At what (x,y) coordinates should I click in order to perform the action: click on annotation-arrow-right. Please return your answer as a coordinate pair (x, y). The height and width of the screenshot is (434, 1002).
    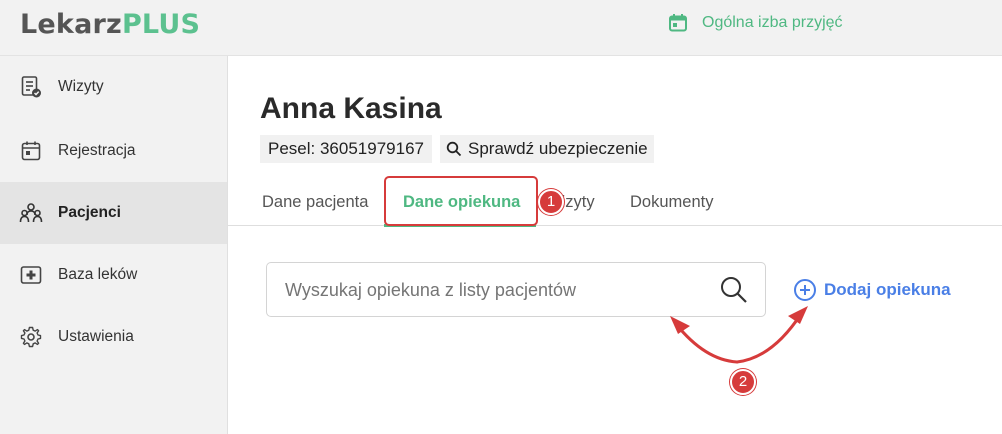
    Looking at the image, I should click on (769, 338).